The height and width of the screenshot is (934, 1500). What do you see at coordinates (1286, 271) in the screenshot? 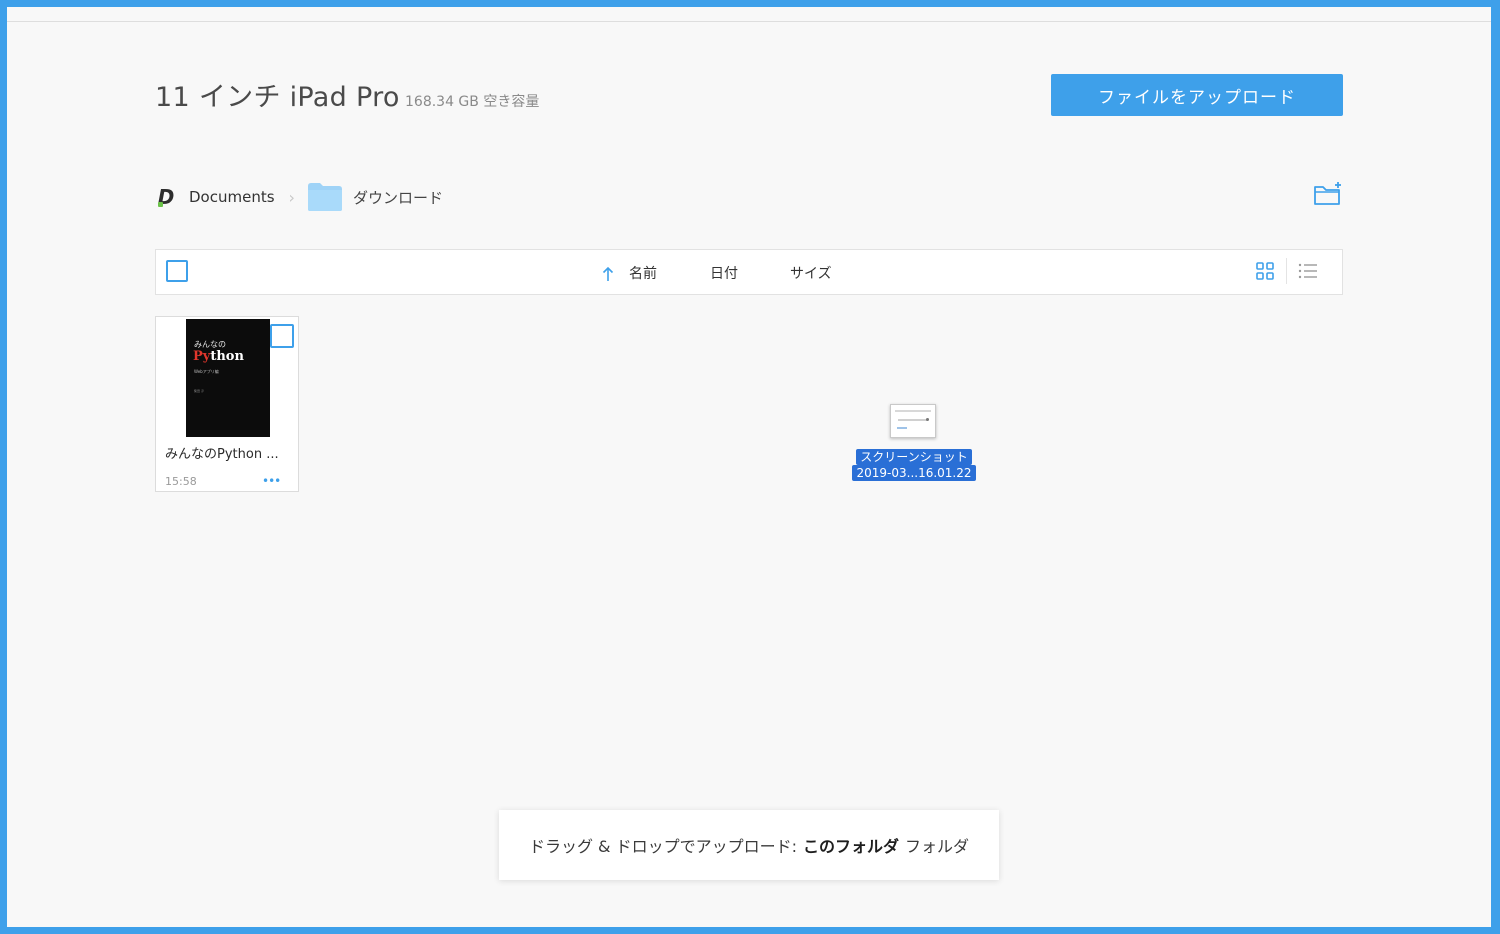
I see `view-toggle-divider` at bounding box center [1286, 271].